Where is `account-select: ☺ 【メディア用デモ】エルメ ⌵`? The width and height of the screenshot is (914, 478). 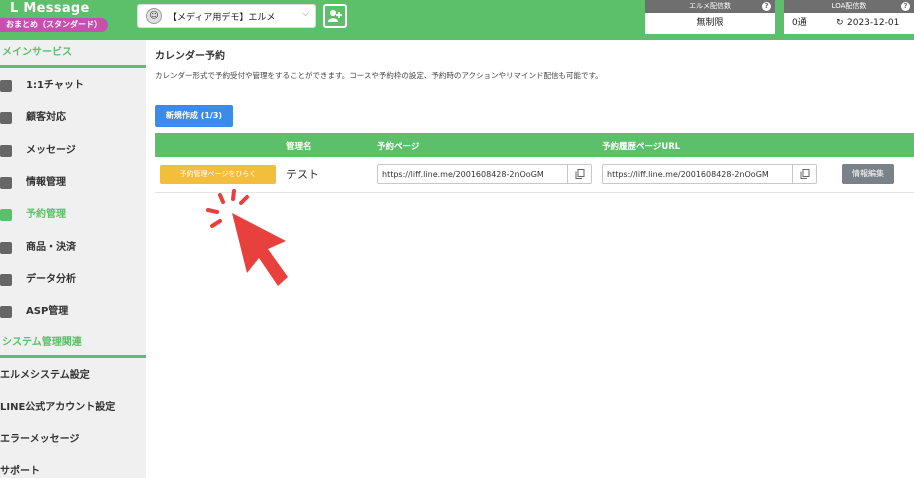 account-select: ☺ 【メディア用デモ】エルメ ⌵ is located at coordinates (226, 16).